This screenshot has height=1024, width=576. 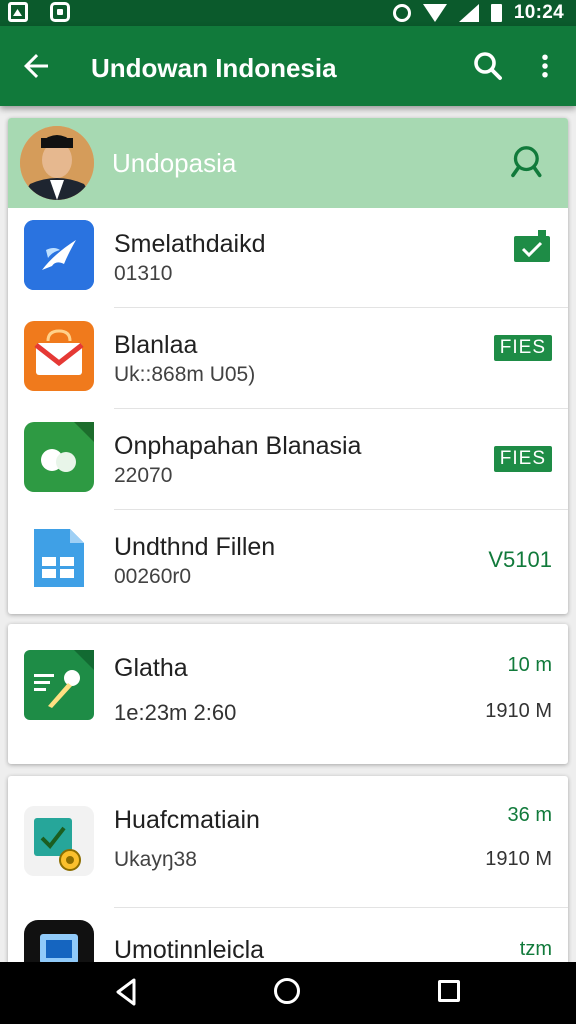 What do you see at coordinates (288, 842) in the screenshot?
I see `list-item: Huafcmatiain Ukayŋ38 36 m 1910 M` at bounding box center [288, 842].